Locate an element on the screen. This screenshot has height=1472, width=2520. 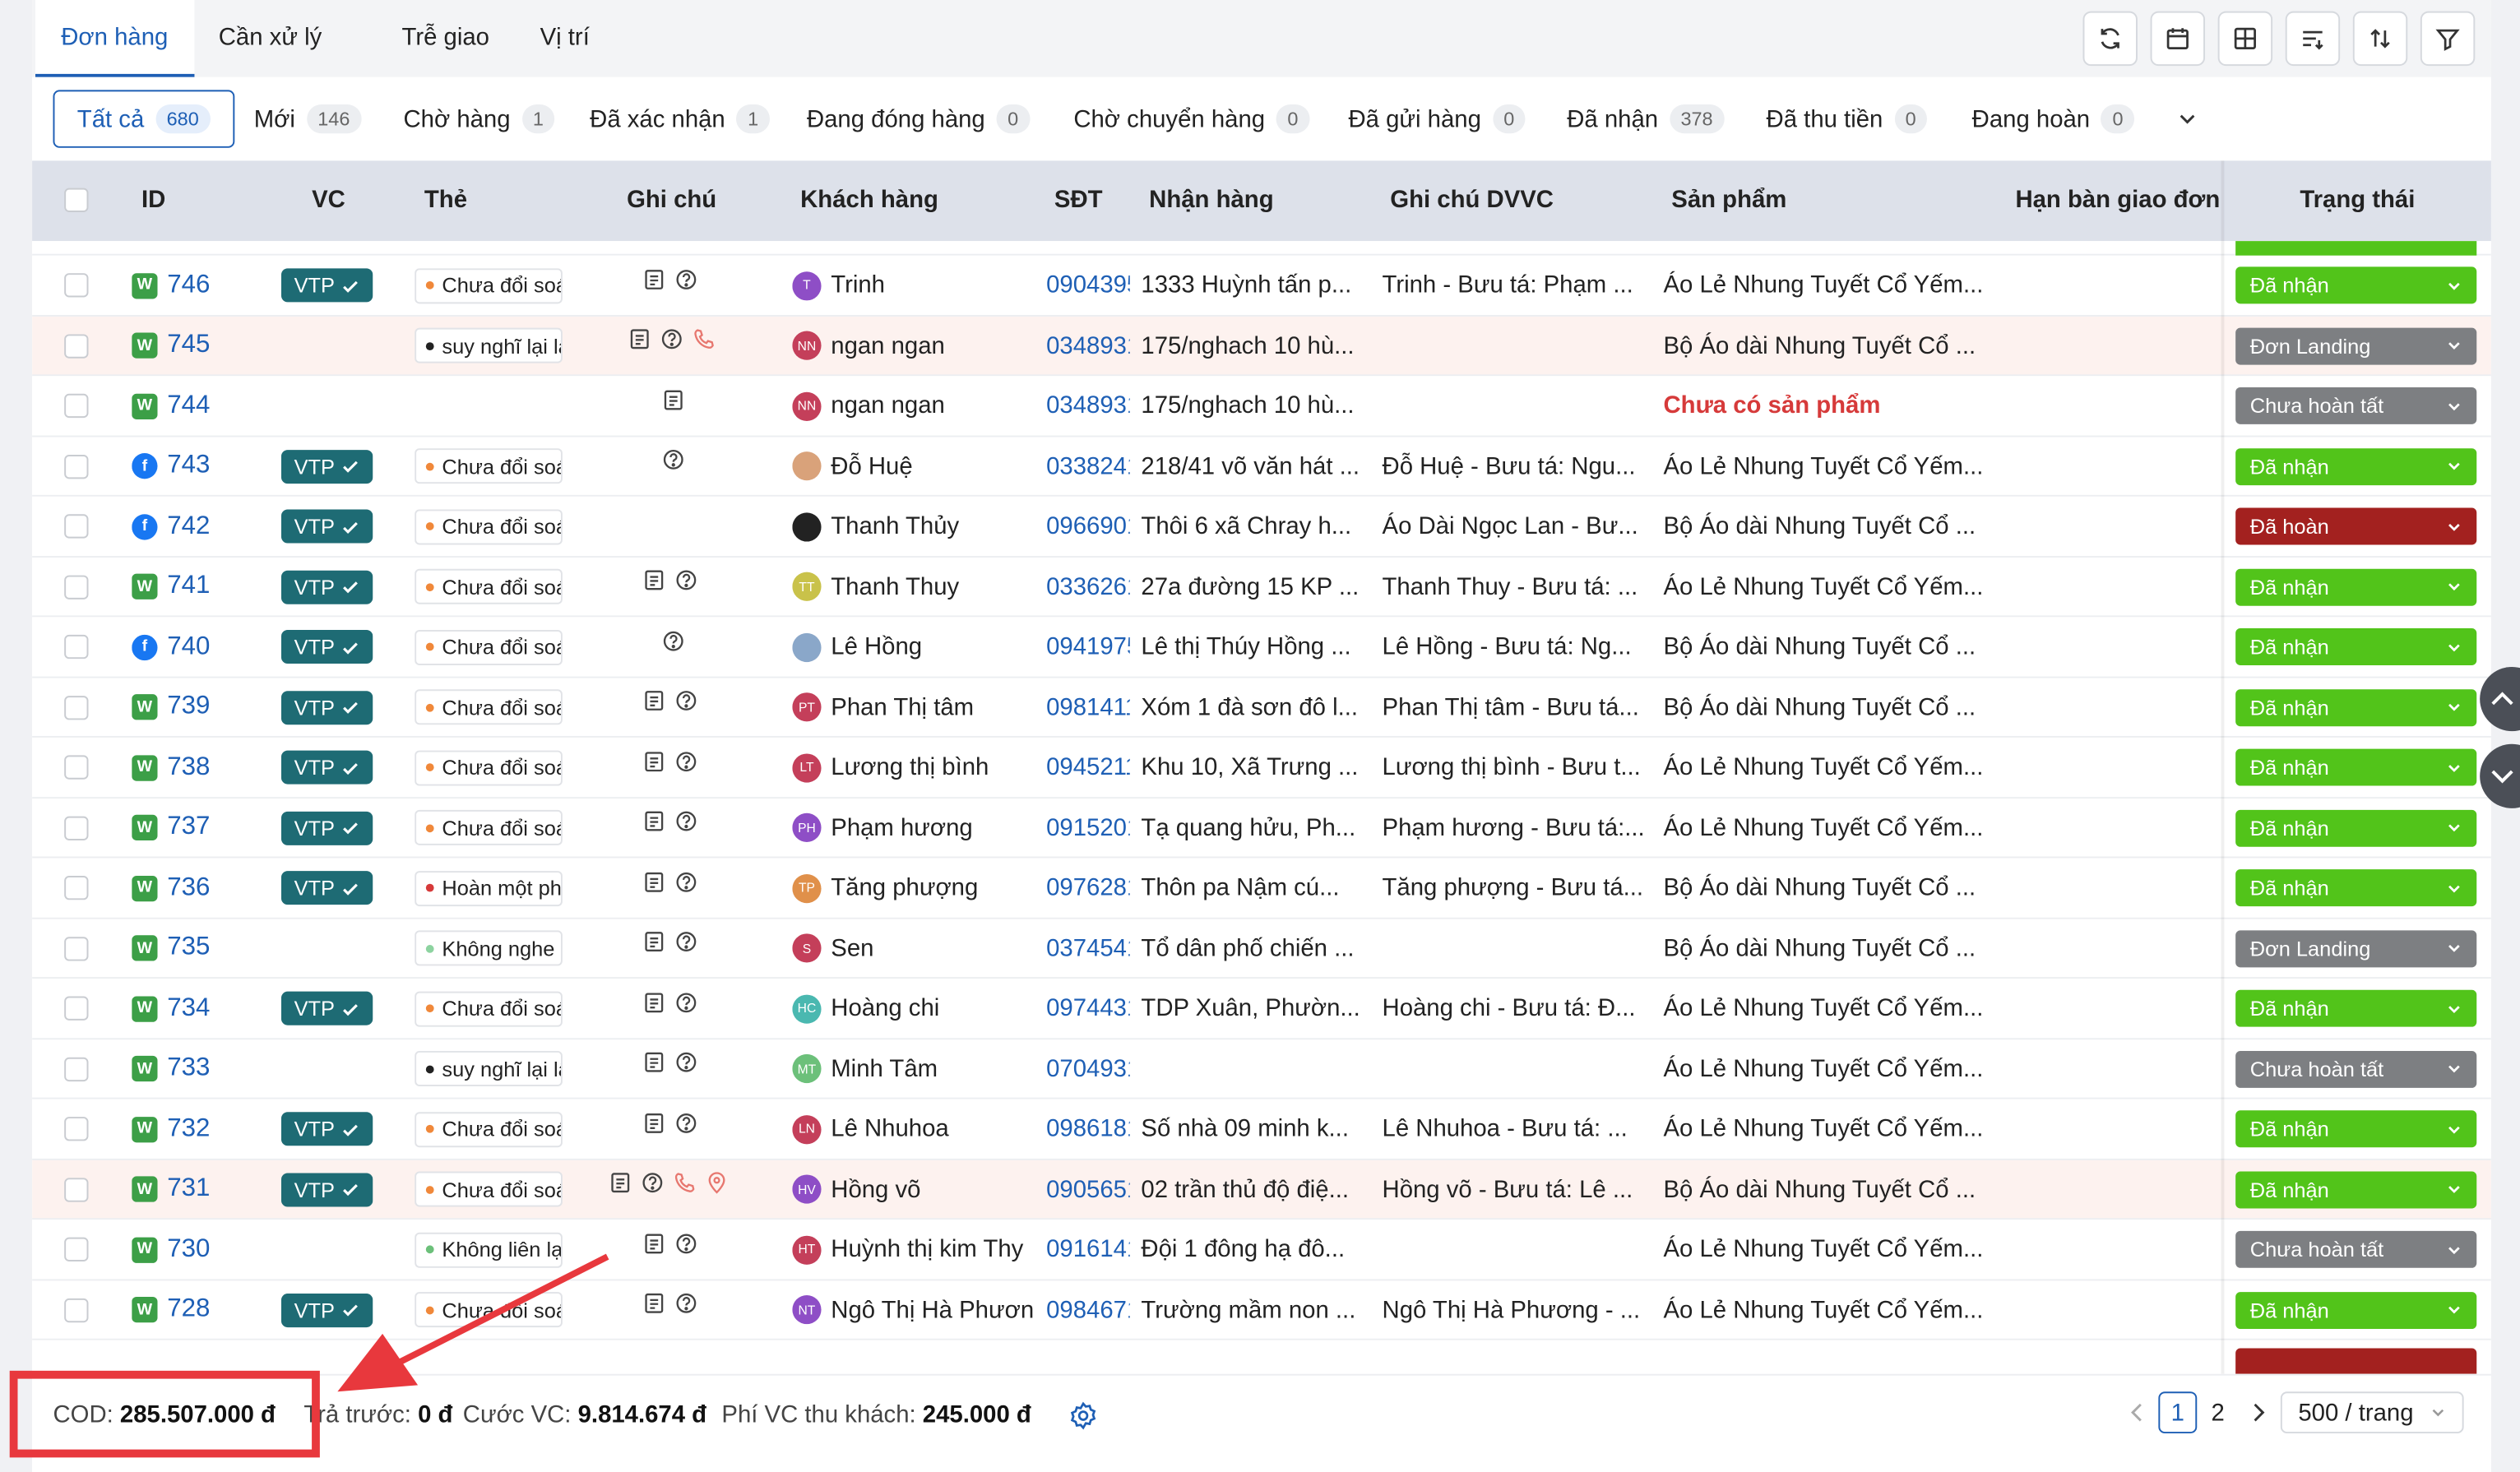
col-deadline: Hạn bàn giao đơn is located at coordinates (2117, 200).